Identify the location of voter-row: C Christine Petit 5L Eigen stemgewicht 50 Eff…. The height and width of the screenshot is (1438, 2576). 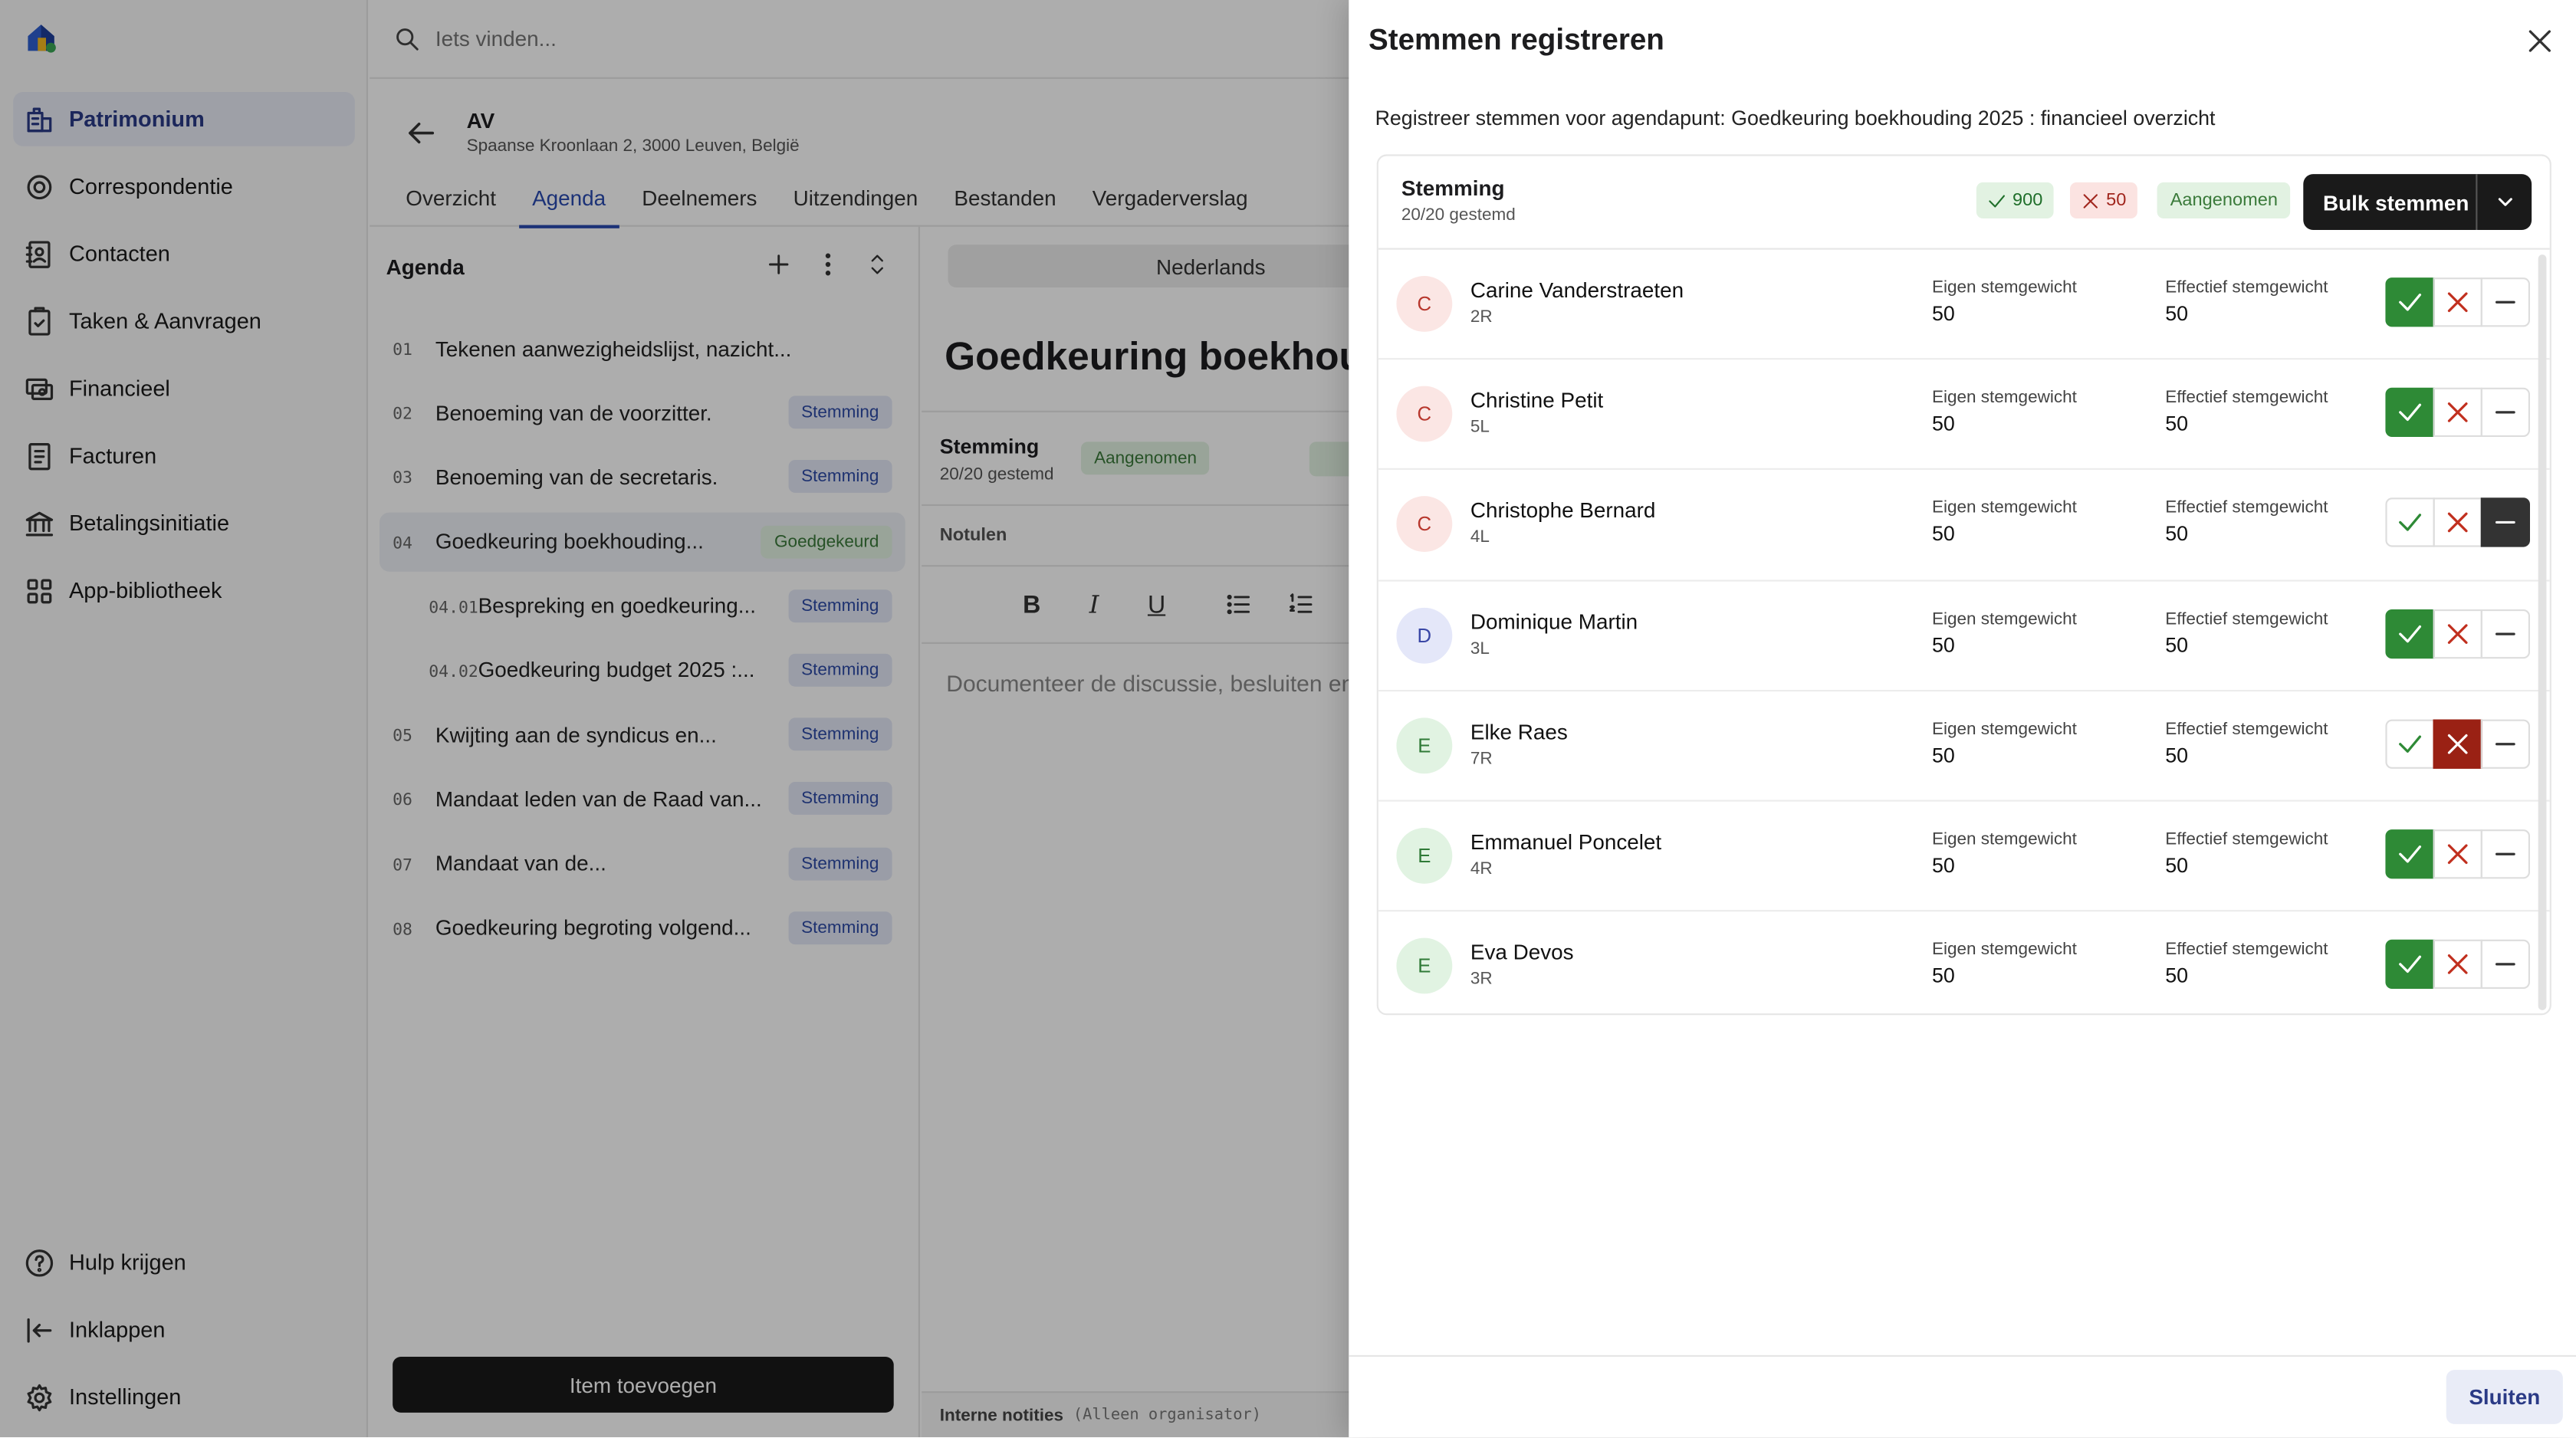
(1964, 415).